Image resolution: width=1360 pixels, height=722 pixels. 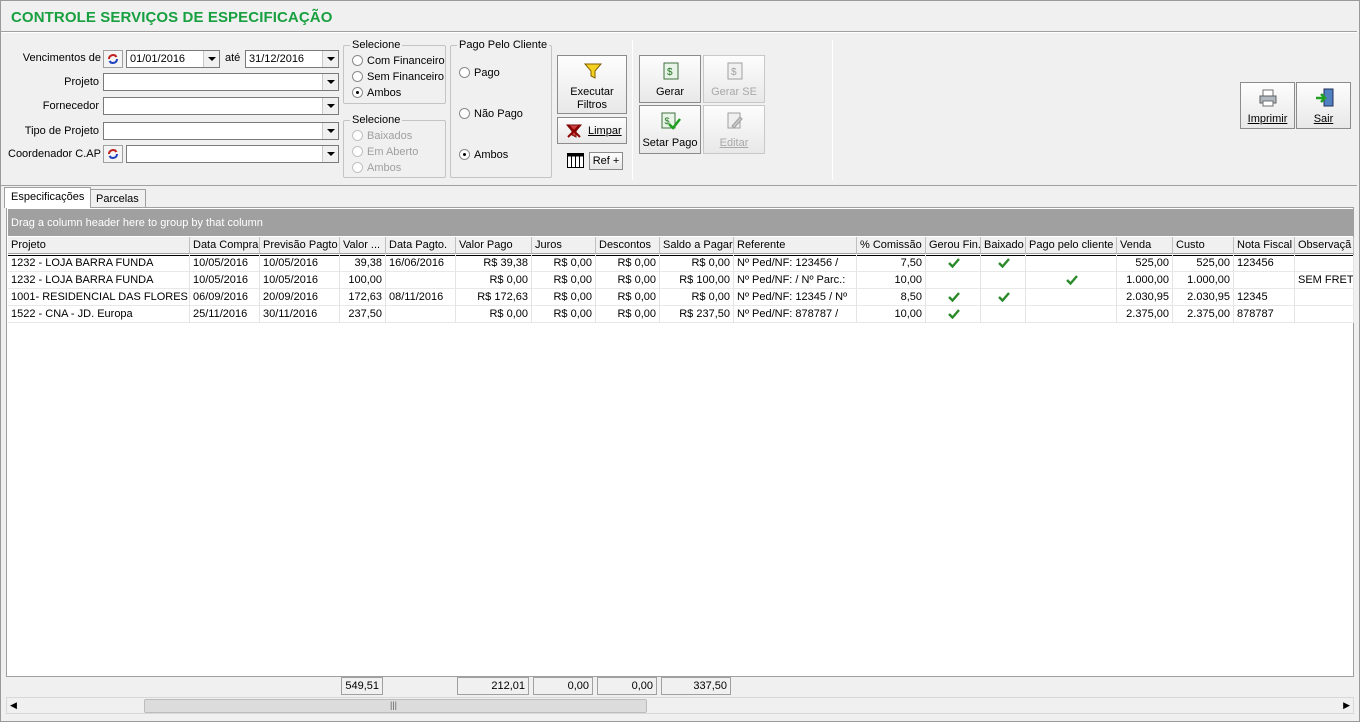 I want to click on radio-em-aberto: Em Aberto, so click(x=385, y=152).